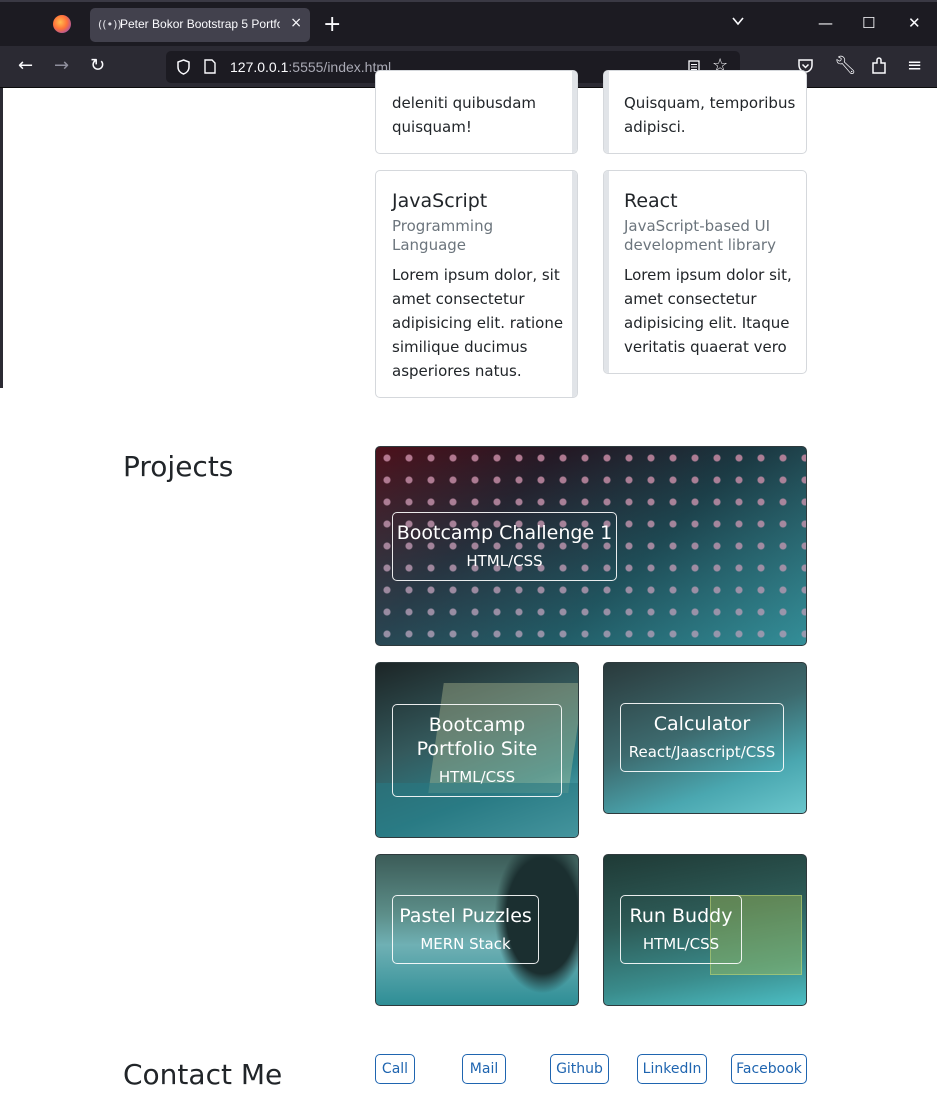  I want to click on card-text-line: Quisquam, temporibus, so click(710, 103).